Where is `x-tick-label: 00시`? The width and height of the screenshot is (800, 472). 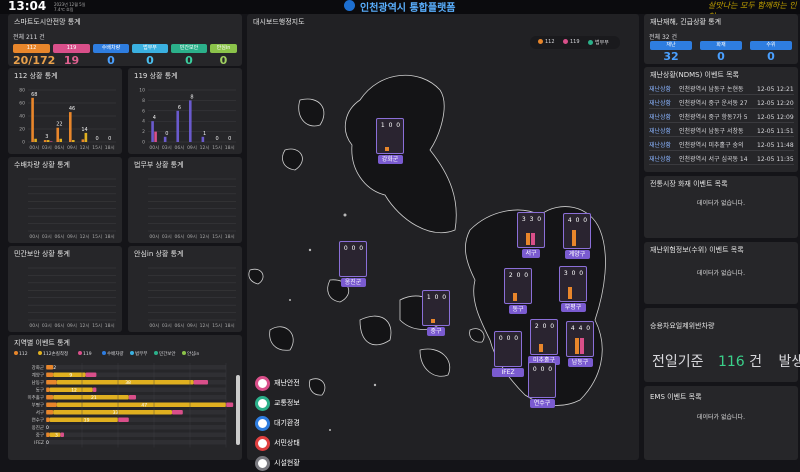 x-tick-label: 00시 is located at coordinates (154, 326).